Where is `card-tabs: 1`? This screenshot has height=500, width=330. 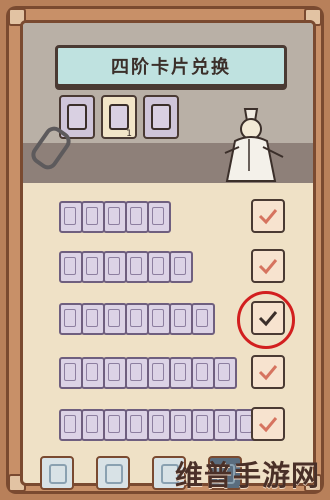 card-tabs: 1 is located at coordinates (119, 117).